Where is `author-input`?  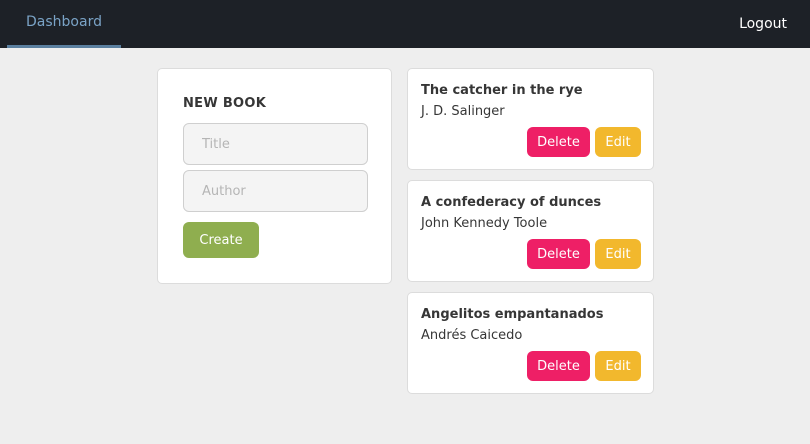 author-input is located at coordinates (275, 191).